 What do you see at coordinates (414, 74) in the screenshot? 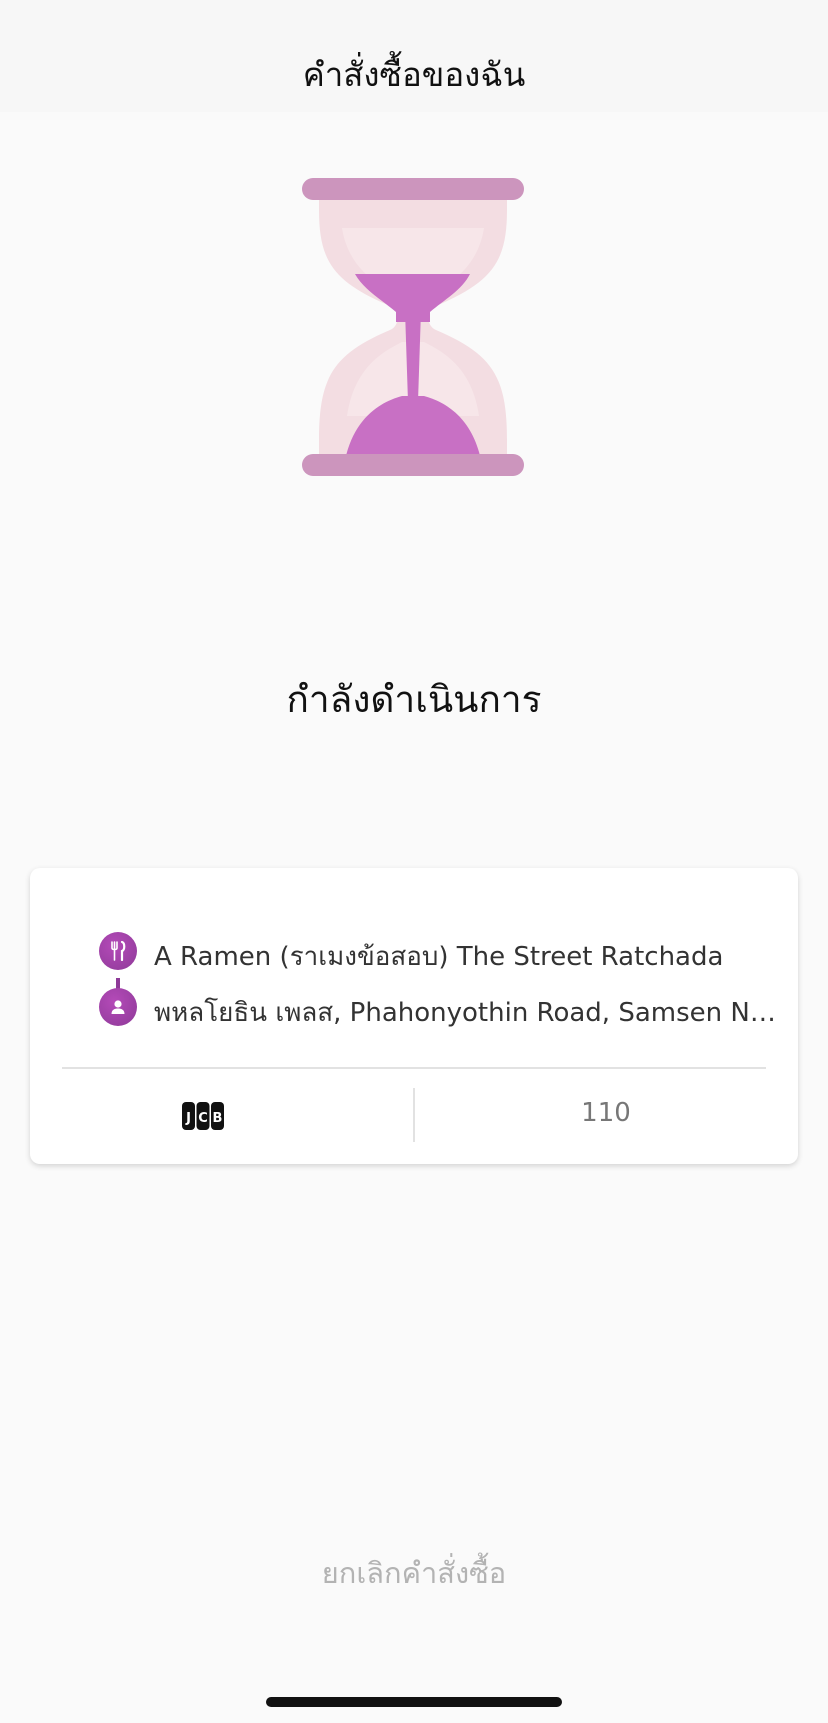
I see `page-title: คำสั่งซื้อของฉัน` at bounding box center [414, 74].